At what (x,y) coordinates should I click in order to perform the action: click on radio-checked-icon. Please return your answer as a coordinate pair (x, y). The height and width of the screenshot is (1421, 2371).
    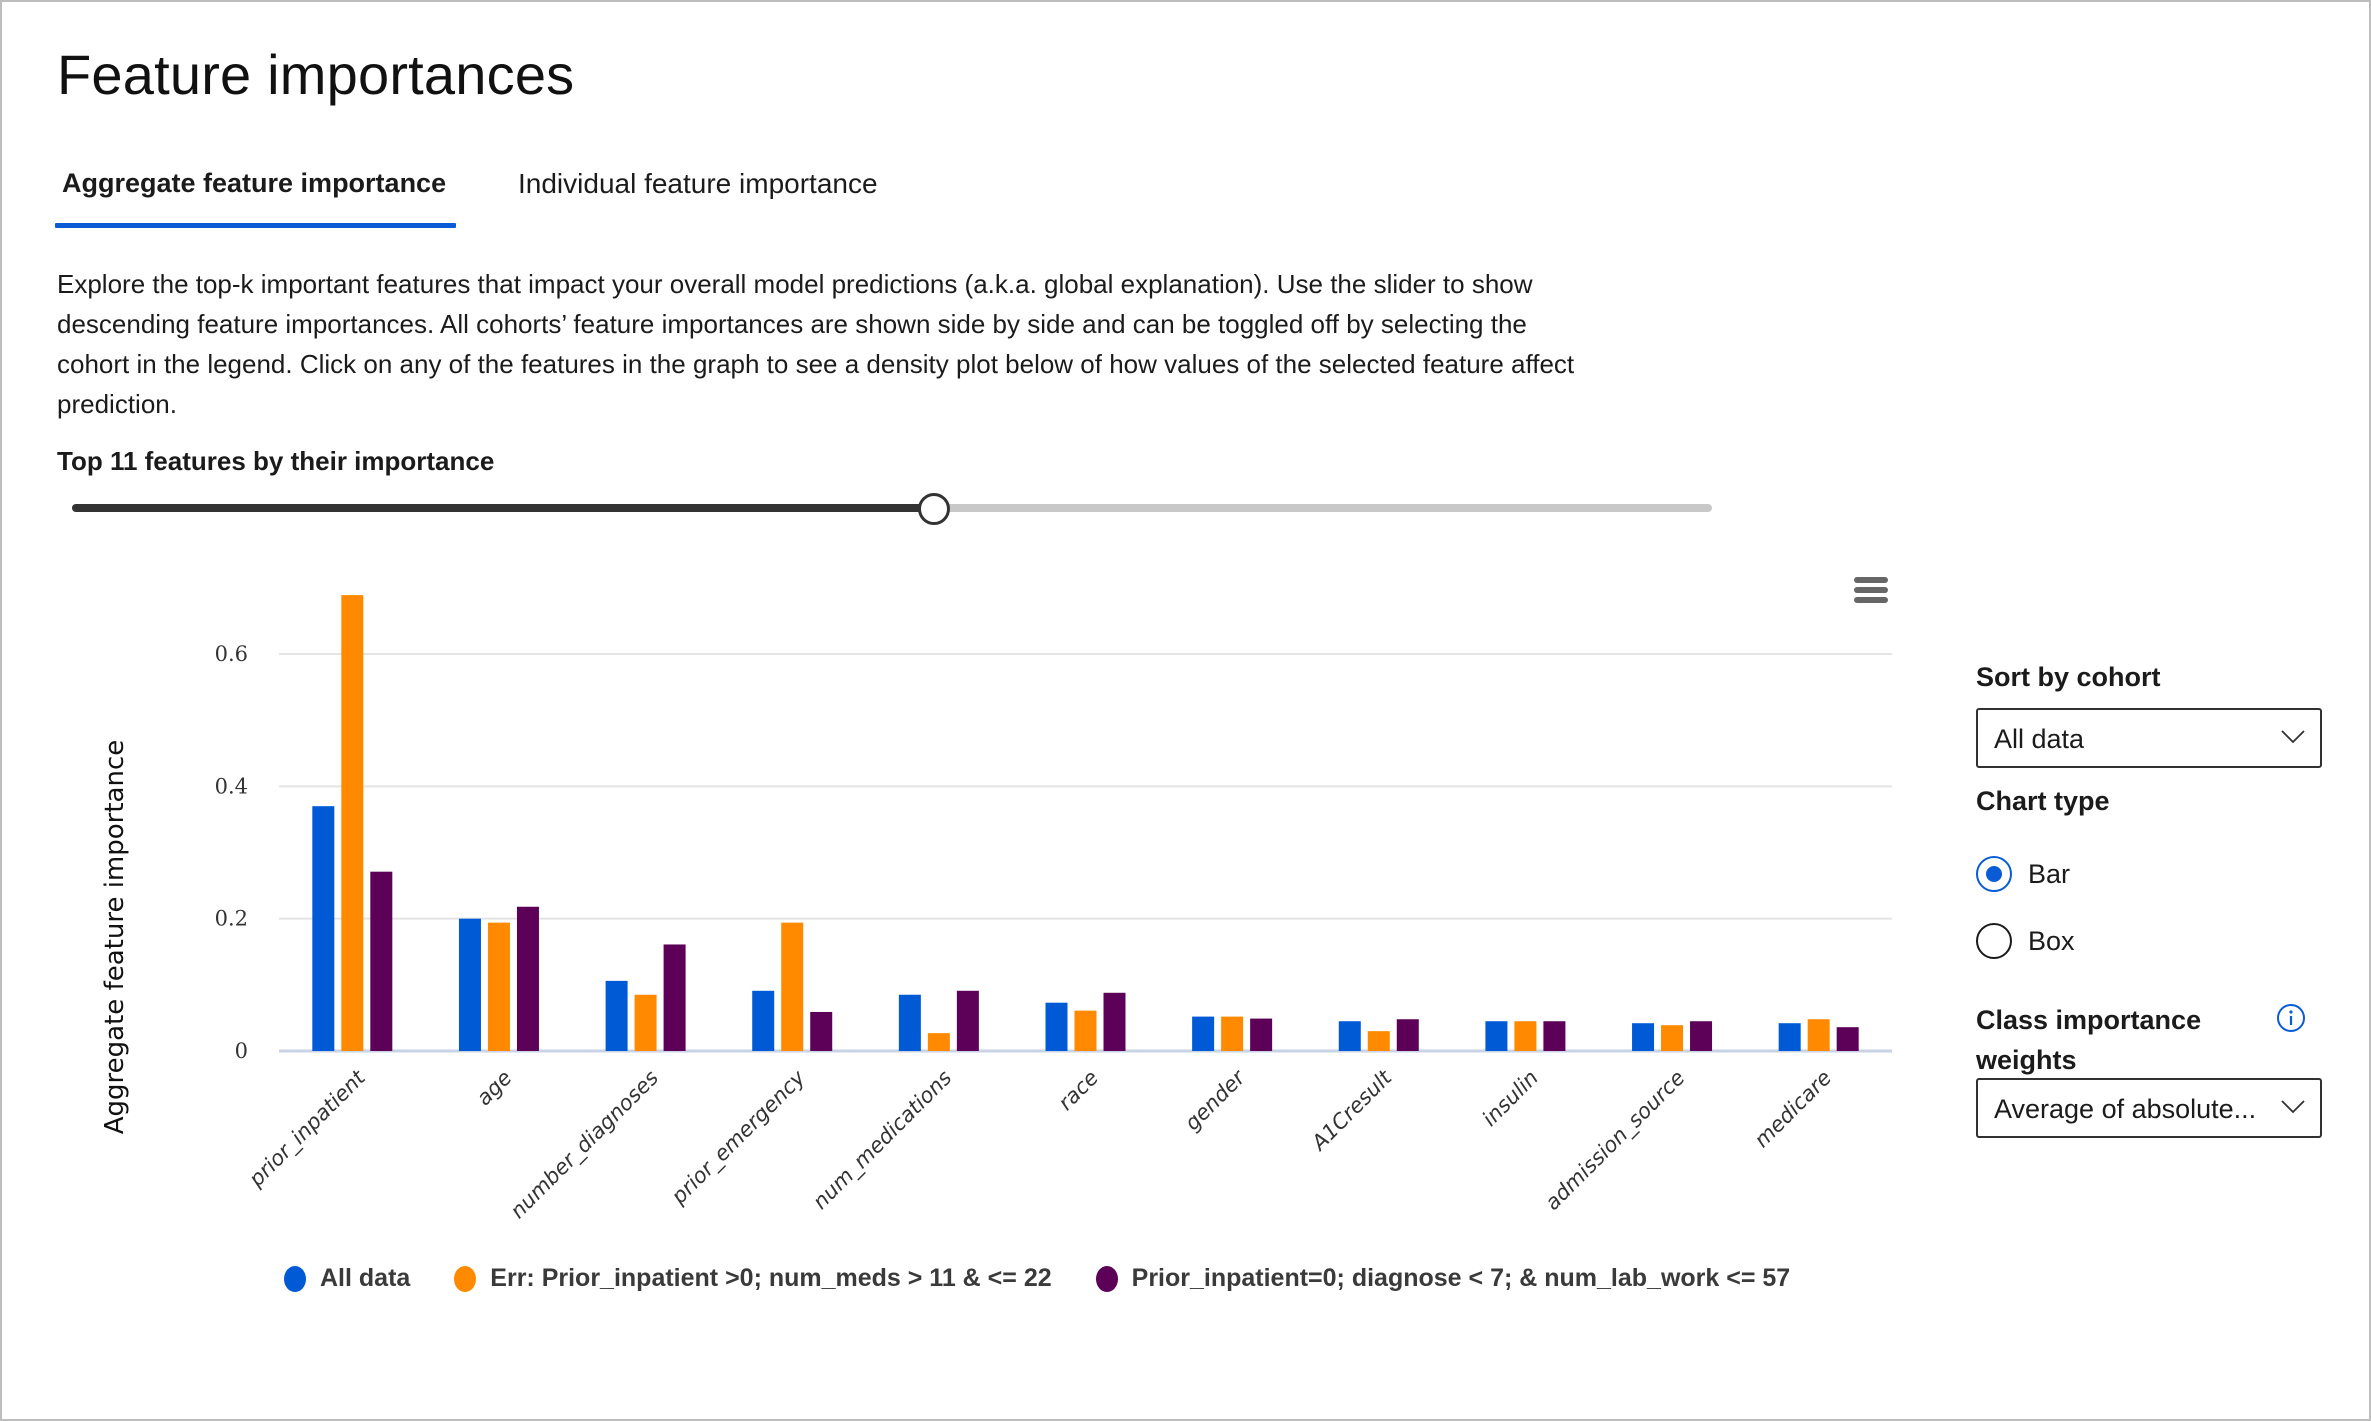
    Looking at the image, I should click on (1994, 874).